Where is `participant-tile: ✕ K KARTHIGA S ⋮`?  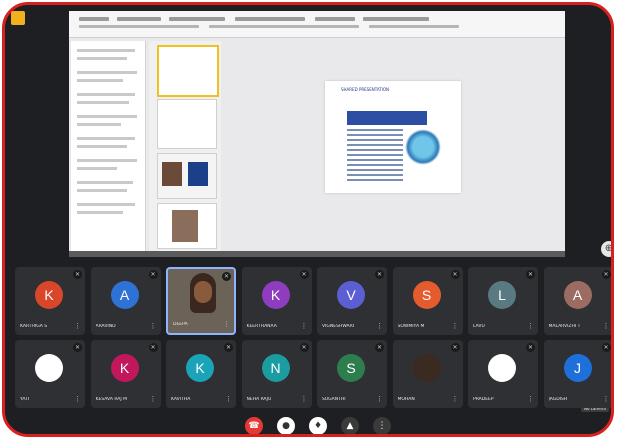 participant-tile: ✕ K KARTHIGA S ⋮ is located at coordinates (50, 301).